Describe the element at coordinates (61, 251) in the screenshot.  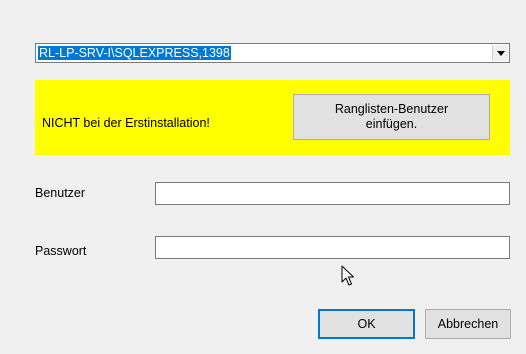
I see `password-label: Passwort` at that location.